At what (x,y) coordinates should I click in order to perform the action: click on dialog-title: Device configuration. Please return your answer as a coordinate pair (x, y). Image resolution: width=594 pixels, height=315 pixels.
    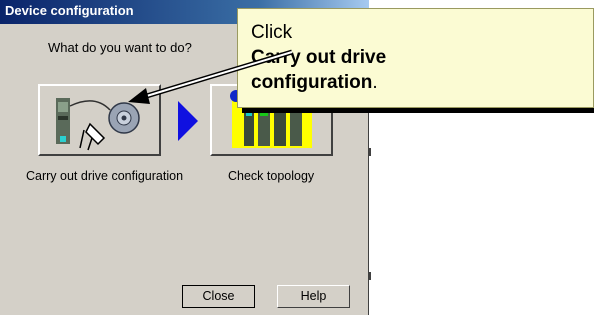
    Looking at the image, I should click on (69, 10).